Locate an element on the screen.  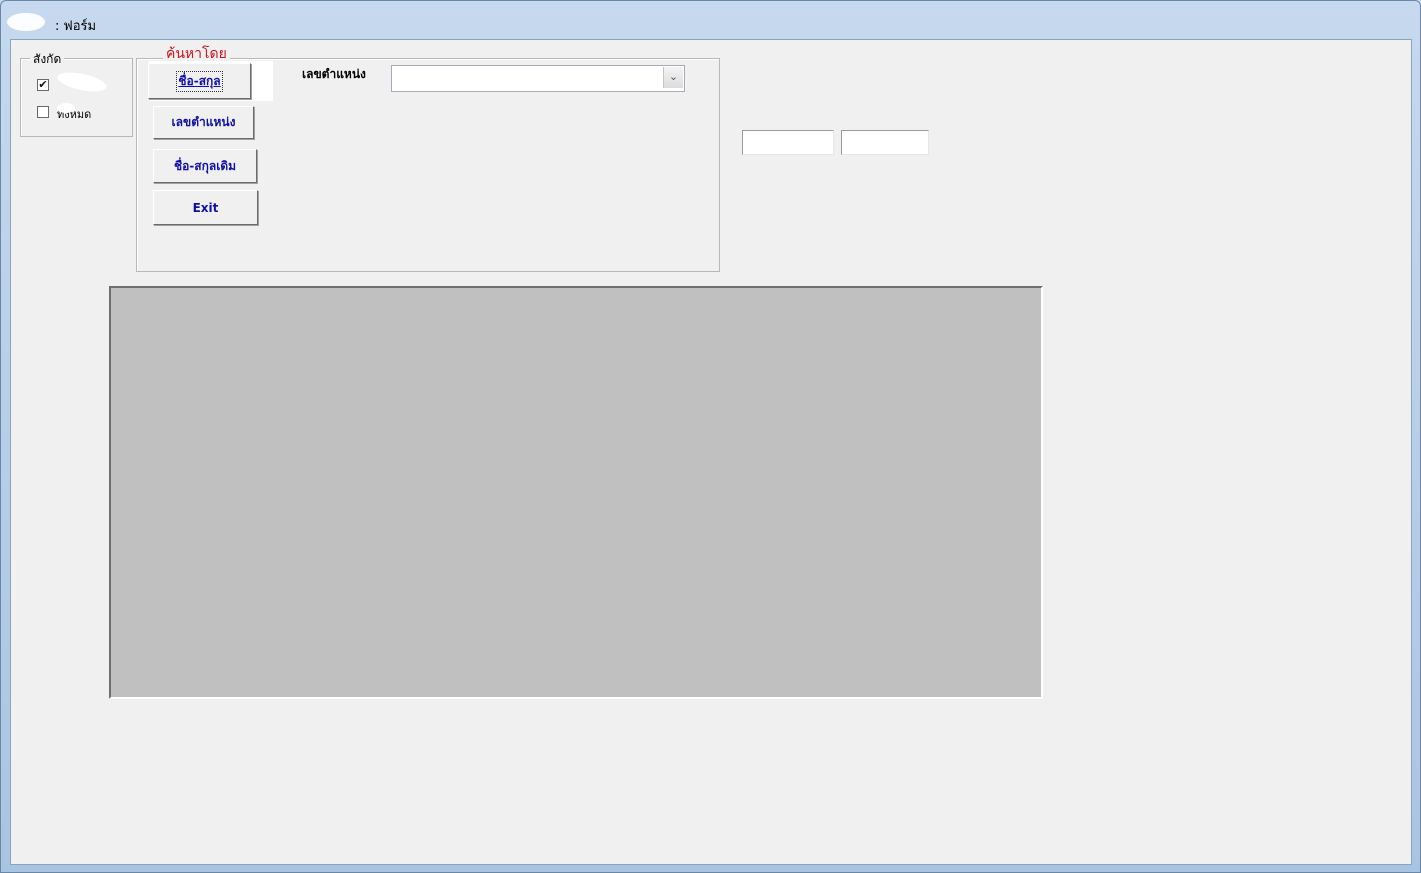
search-by-name-label: ชื่อ-สกุล is located at coordinates (199, 81).